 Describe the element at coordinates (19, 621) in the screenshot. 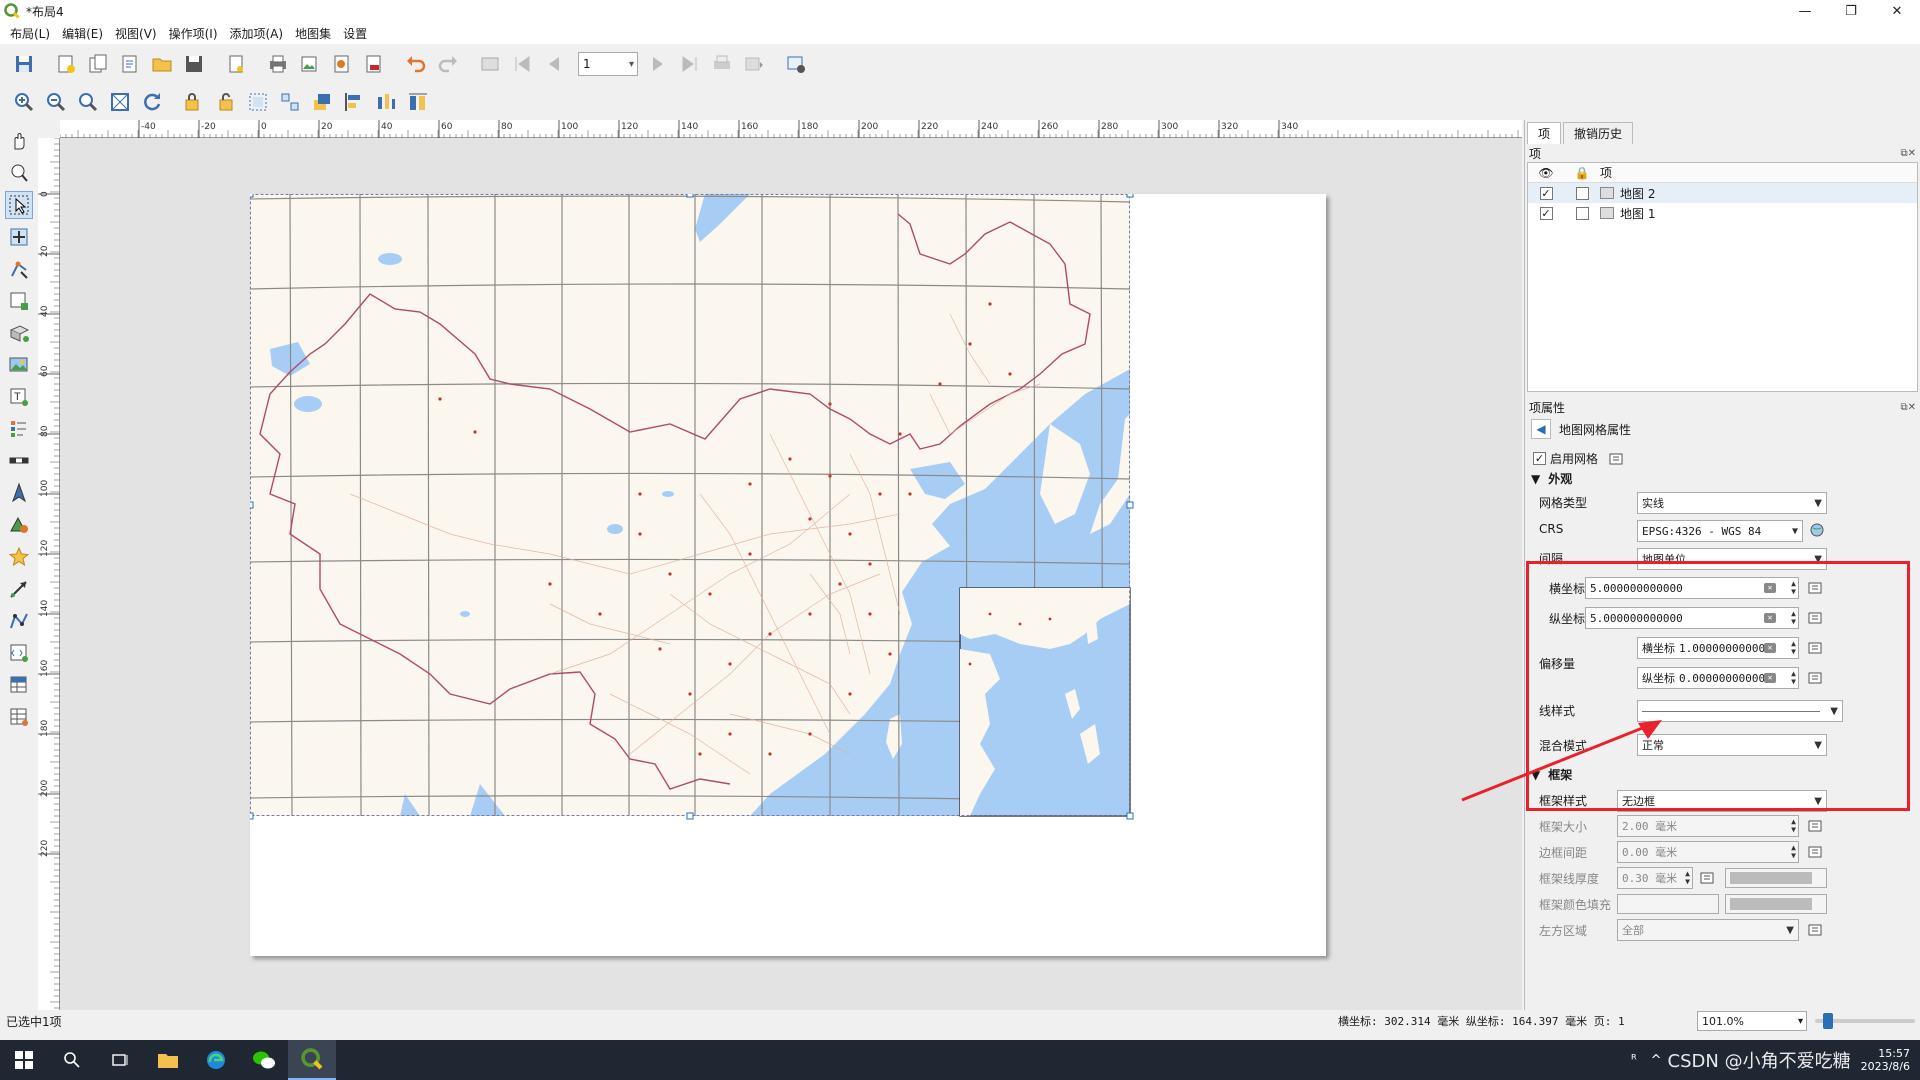

I see `add-node-item-tool` at that location.